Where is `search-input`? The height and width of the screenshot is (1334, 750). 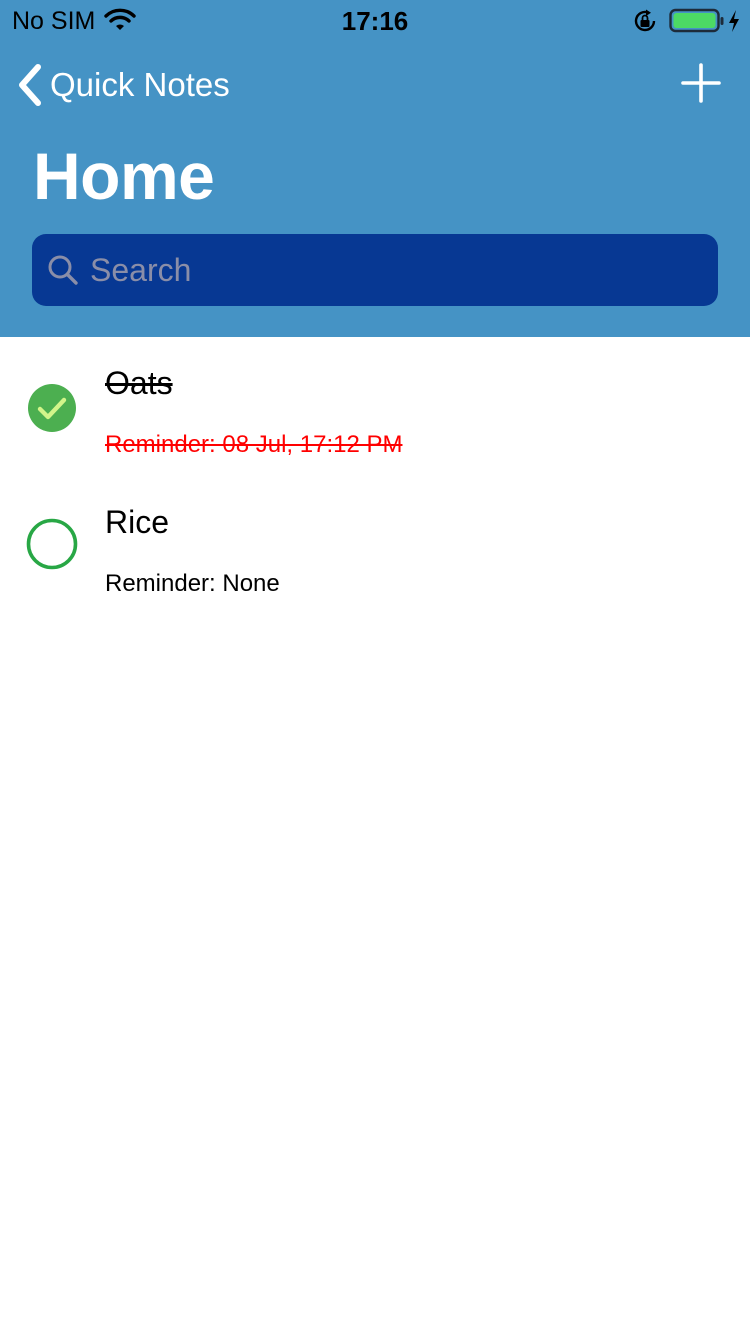
search-input is located at coordinates (390, 270).